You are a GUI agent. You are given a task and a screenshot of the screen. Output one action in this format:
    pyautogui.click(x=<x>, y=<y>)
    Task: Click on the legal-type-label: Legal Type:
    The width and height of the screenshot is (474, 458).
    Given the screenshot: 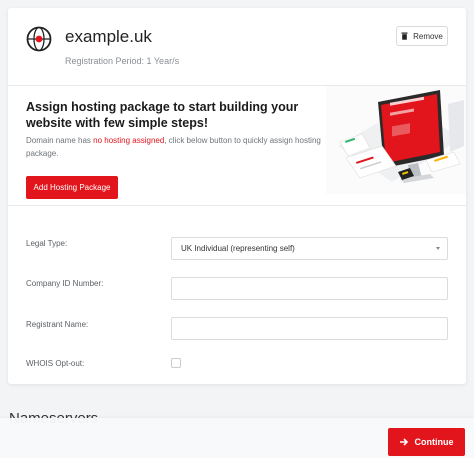 What is the action you would take?
    pyautogui.click(x=47, y=243)
    